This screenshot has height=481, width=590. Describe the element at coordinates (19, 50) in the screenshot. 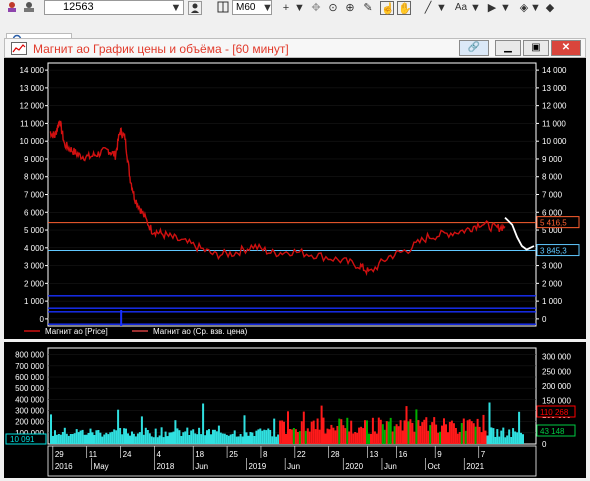

I see `chart-window-icon` at that location.